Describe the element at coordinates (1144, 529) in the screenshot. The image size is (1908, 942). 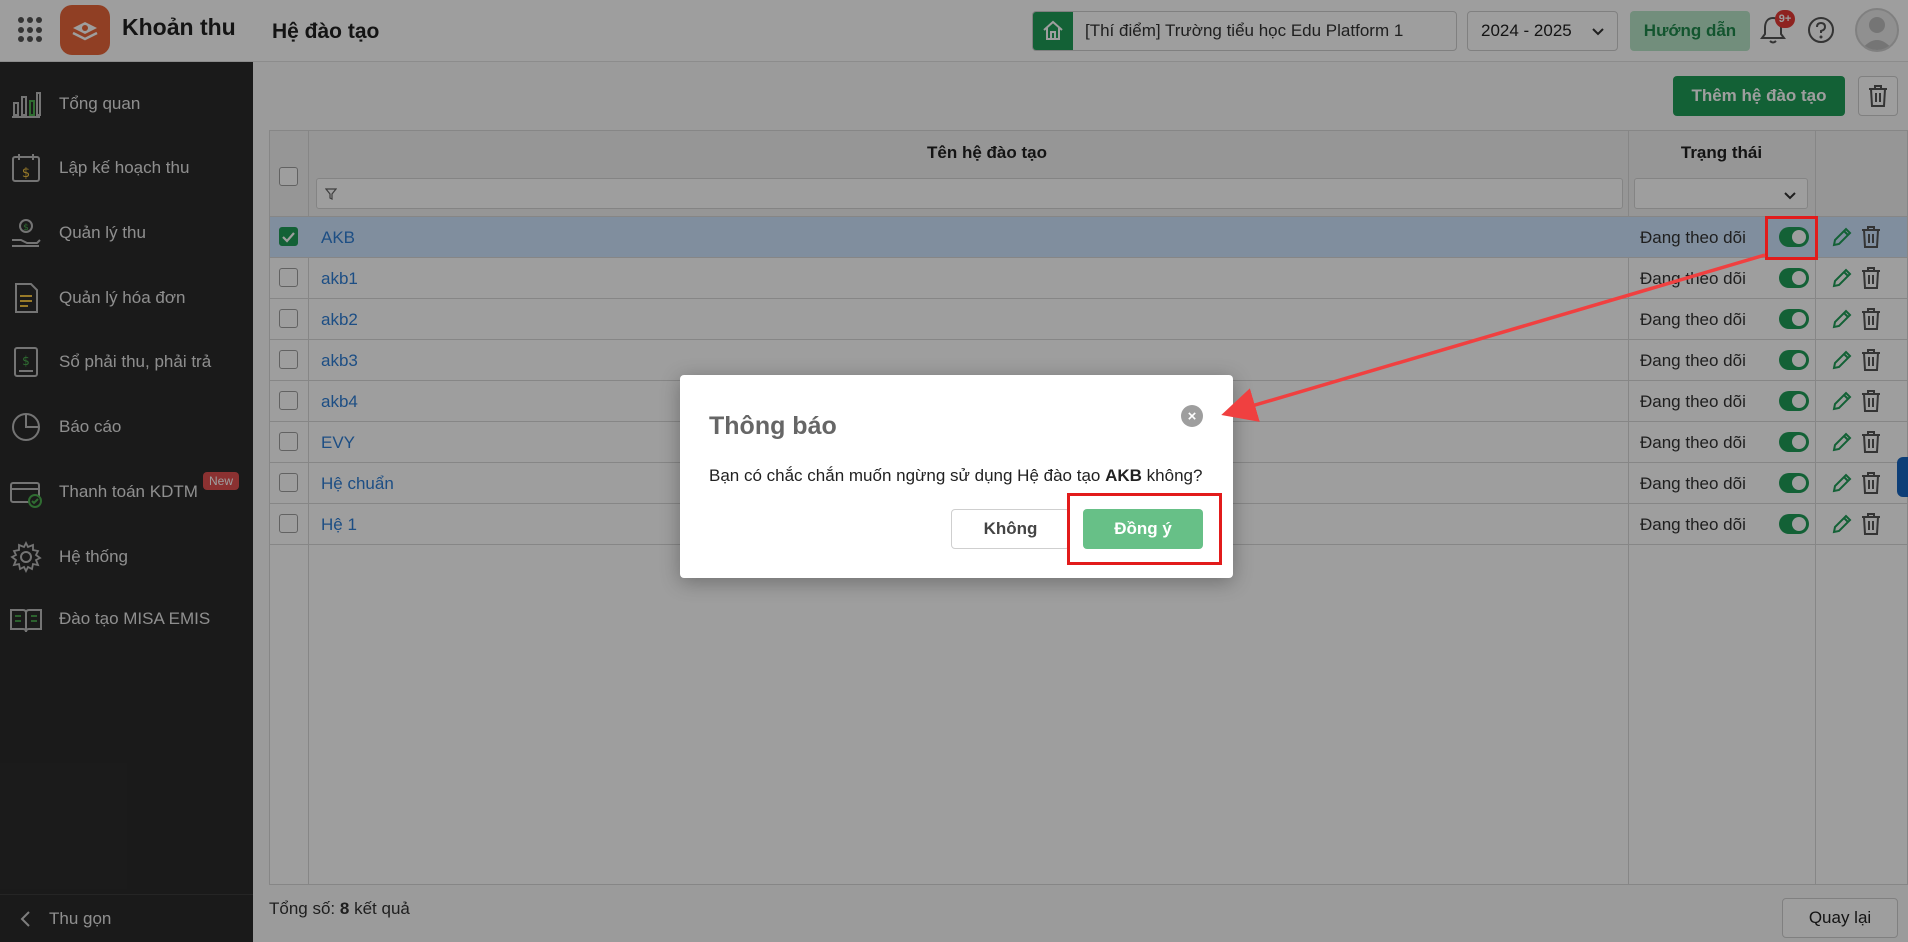
I see `confirm-highlight-box` at that location.